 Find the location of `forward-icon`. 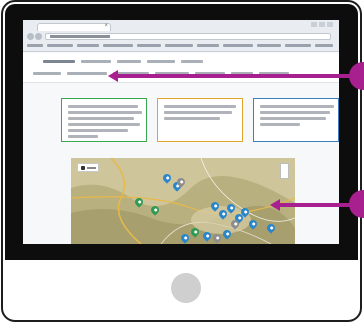

forward-icon is located at coordinates (38, 36).